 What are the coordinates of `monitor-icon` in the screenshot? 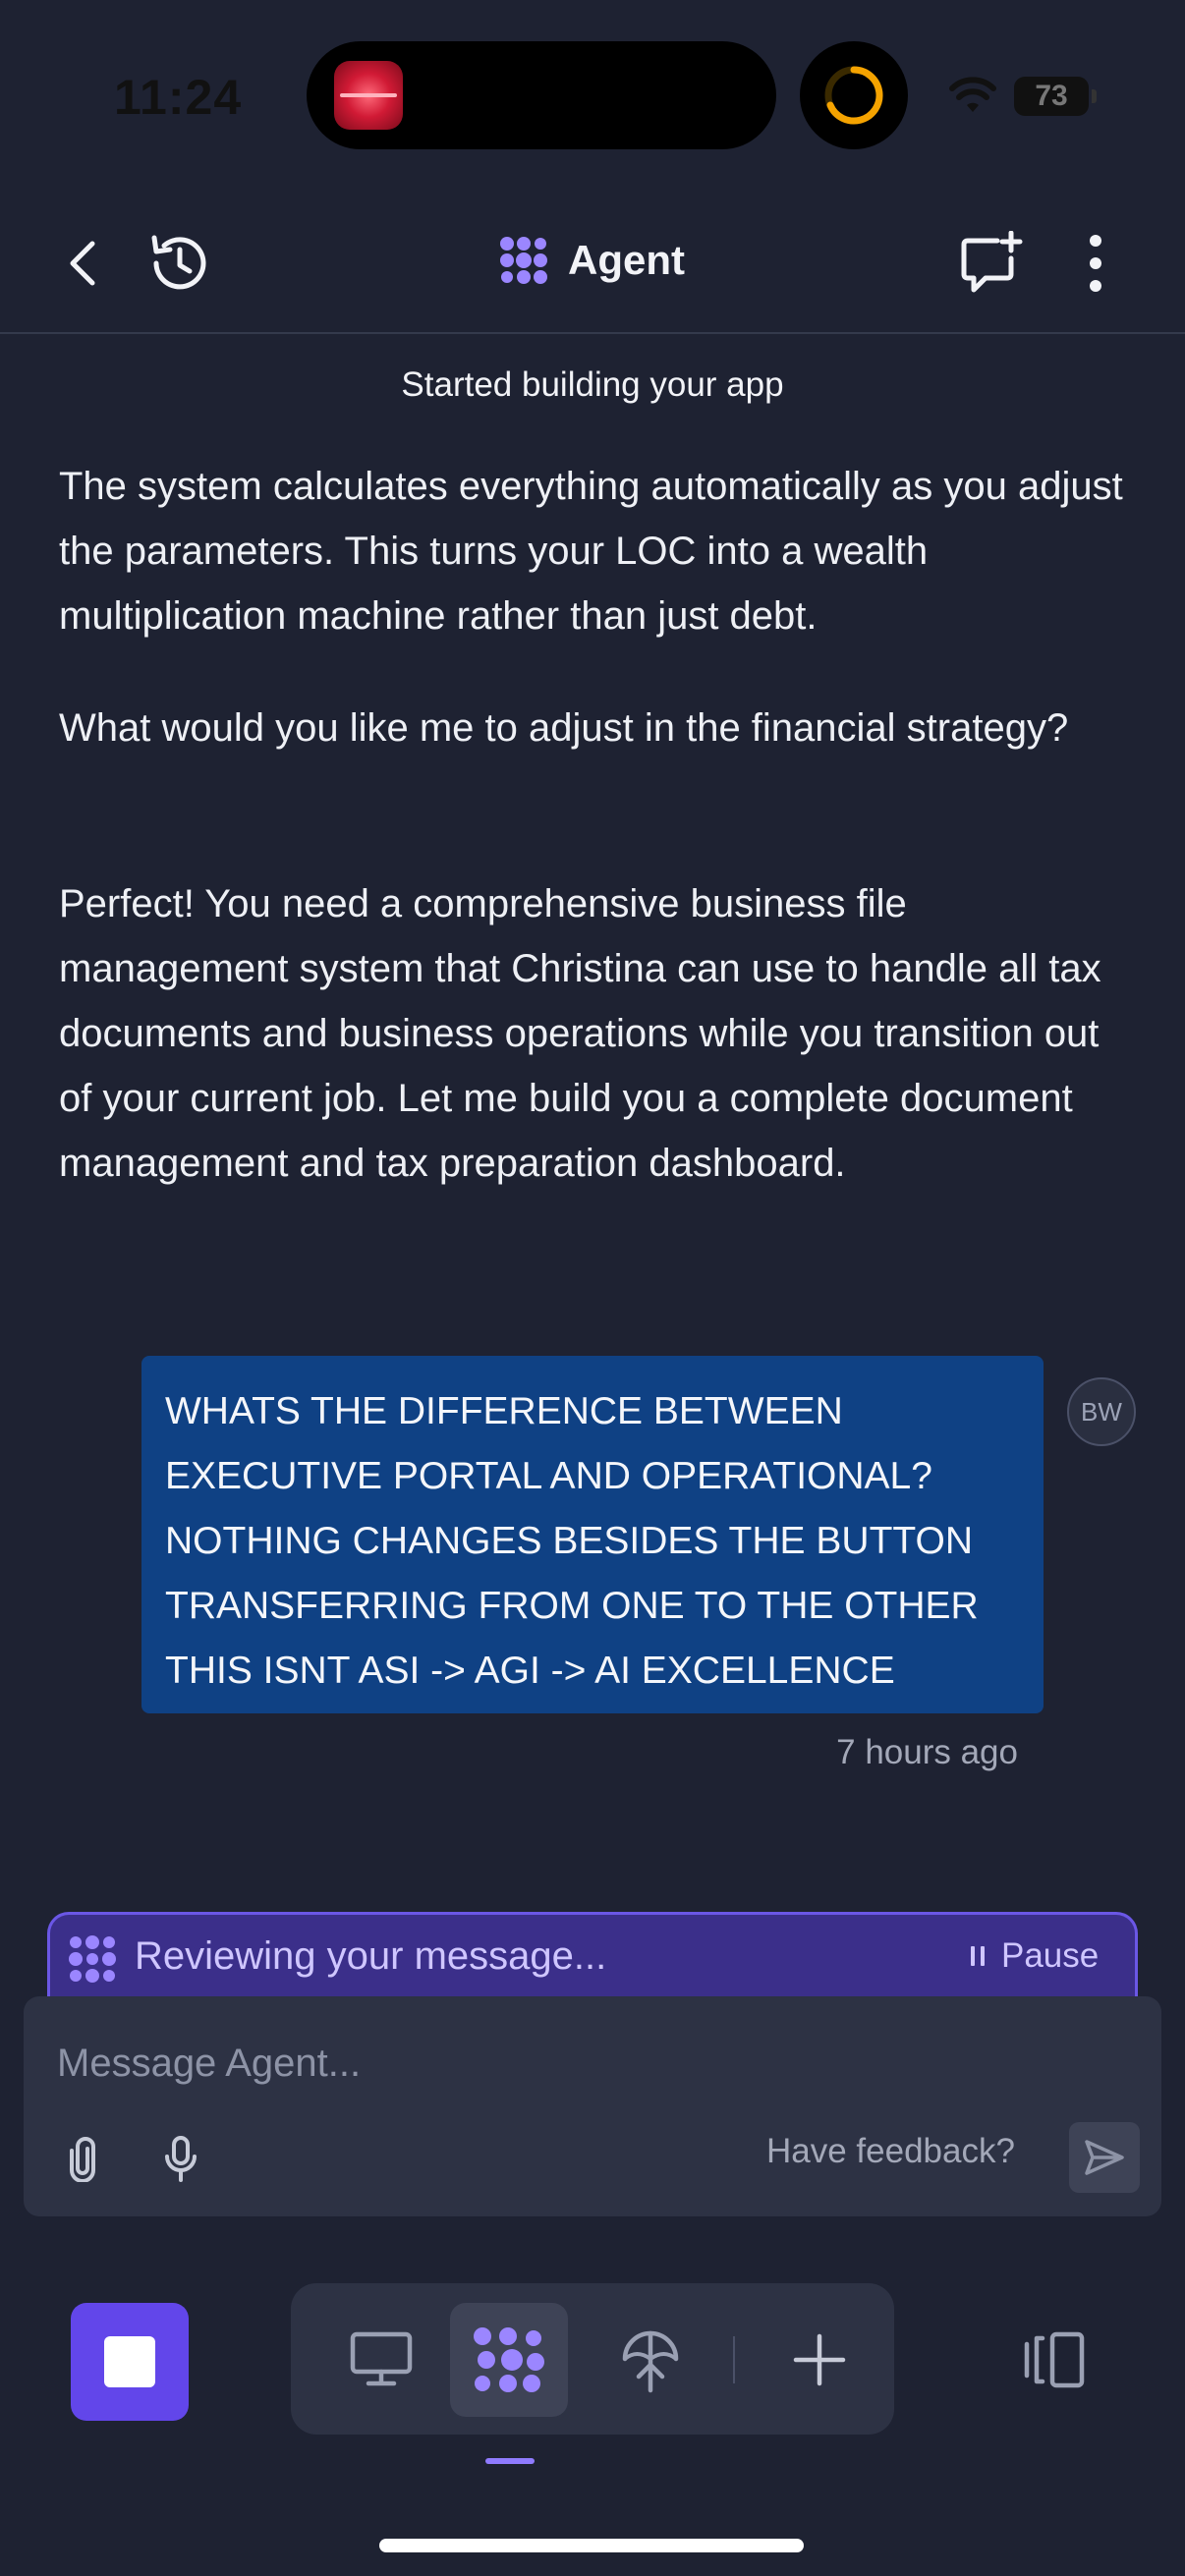 It's located at (382, 2358).